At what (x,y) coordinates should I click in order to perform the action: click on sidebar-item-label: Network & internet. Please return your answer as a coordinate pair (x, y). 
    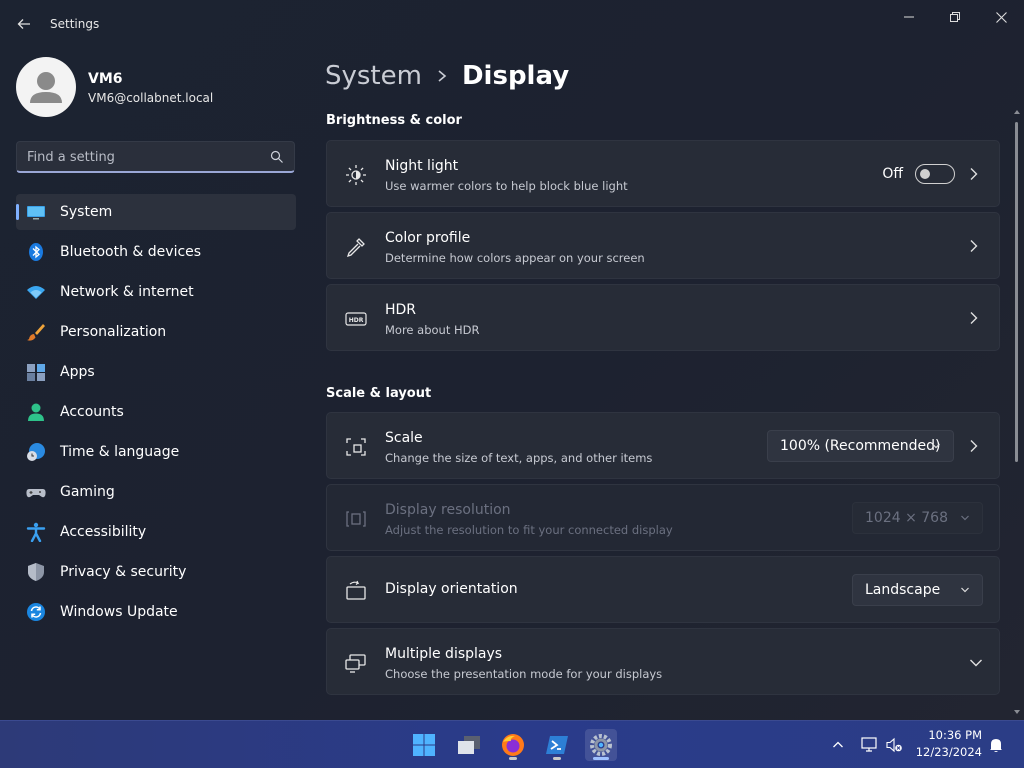
    Looking at the image, I should click on (127, 292).